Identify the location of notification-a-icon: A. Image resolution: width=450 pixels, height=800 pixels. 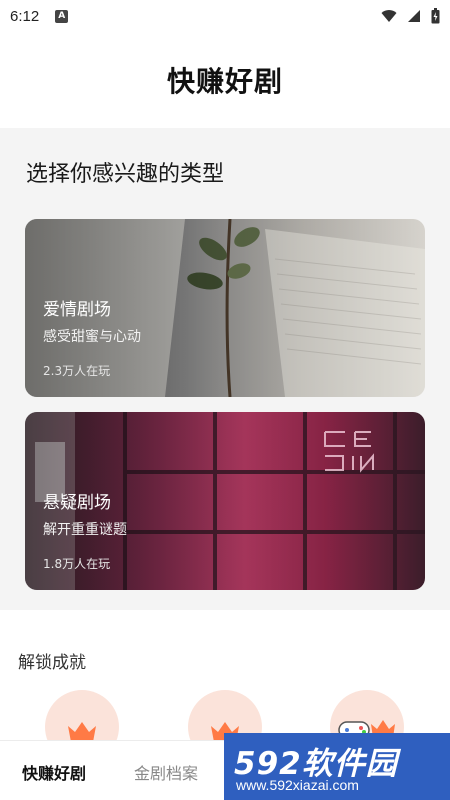
(62, 16).